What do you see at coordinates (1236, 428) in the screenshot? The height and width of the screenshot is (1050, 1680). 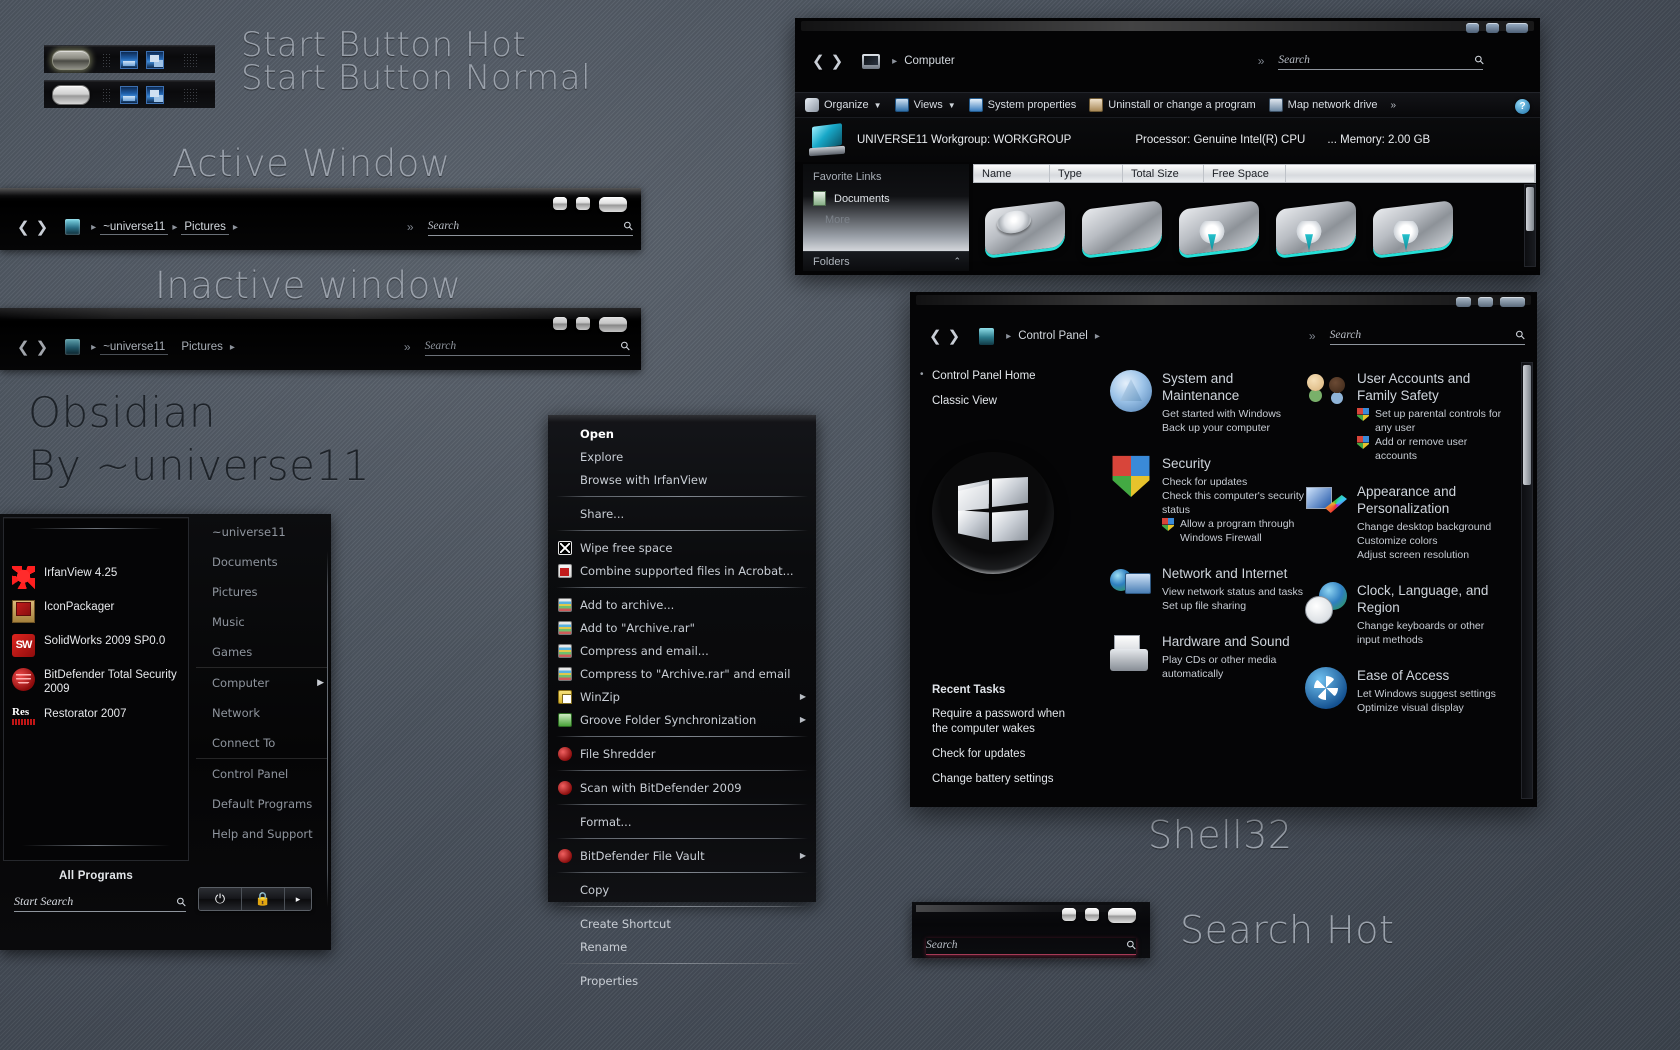 I see `category-link: Back up your computer` at bounding box center [1236, 428].